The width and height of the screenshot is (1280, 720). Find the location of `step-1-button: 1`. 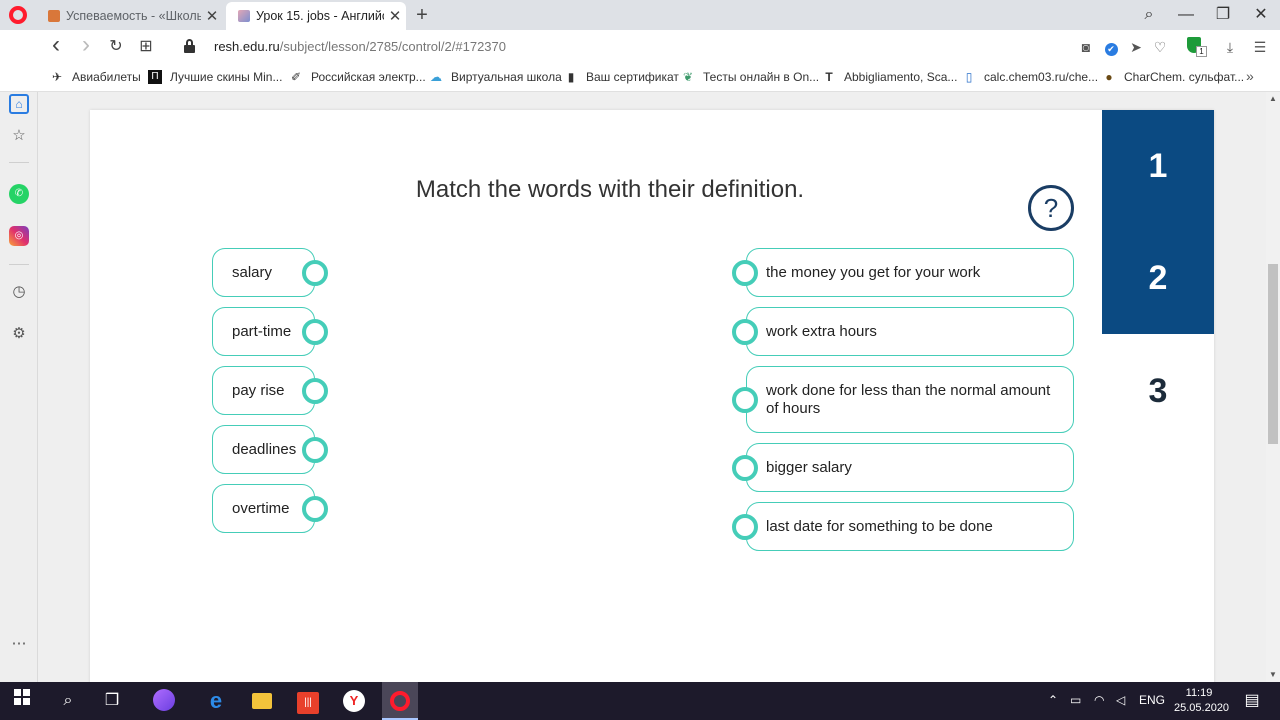

step-1-button: 1 is located at coordinates (1158, 166).